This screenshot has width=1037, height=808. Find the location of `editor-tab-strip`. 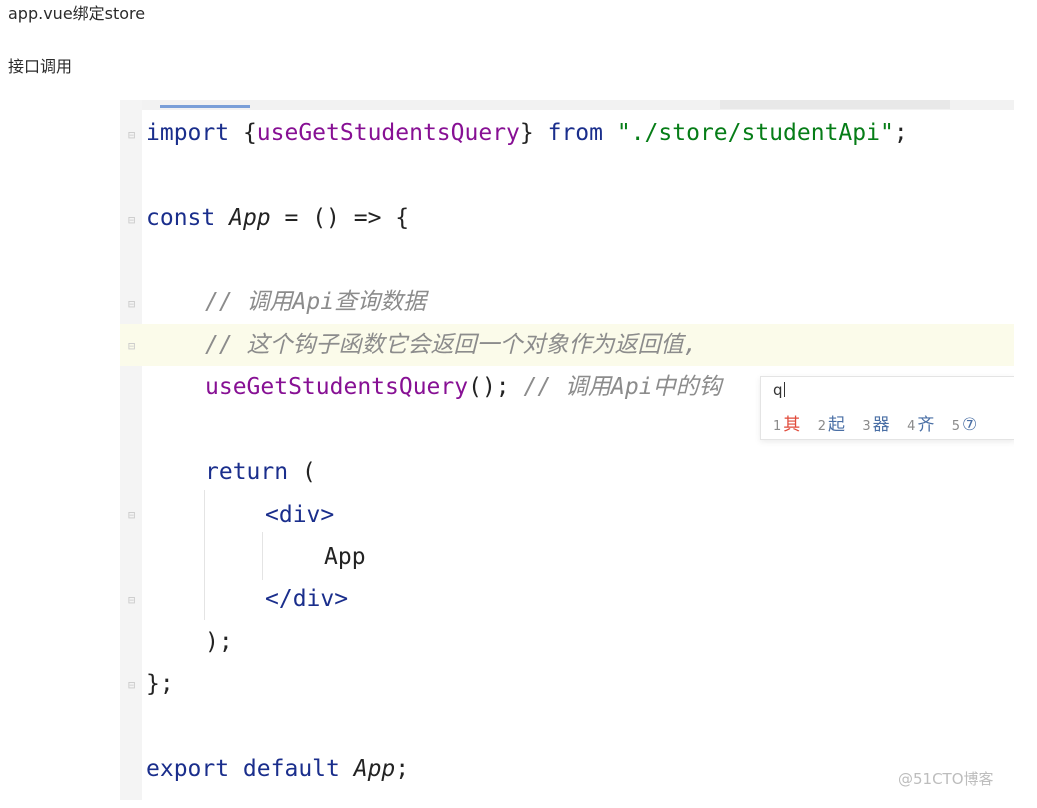

editor-tab-strip is located at coordinates (567, 105).